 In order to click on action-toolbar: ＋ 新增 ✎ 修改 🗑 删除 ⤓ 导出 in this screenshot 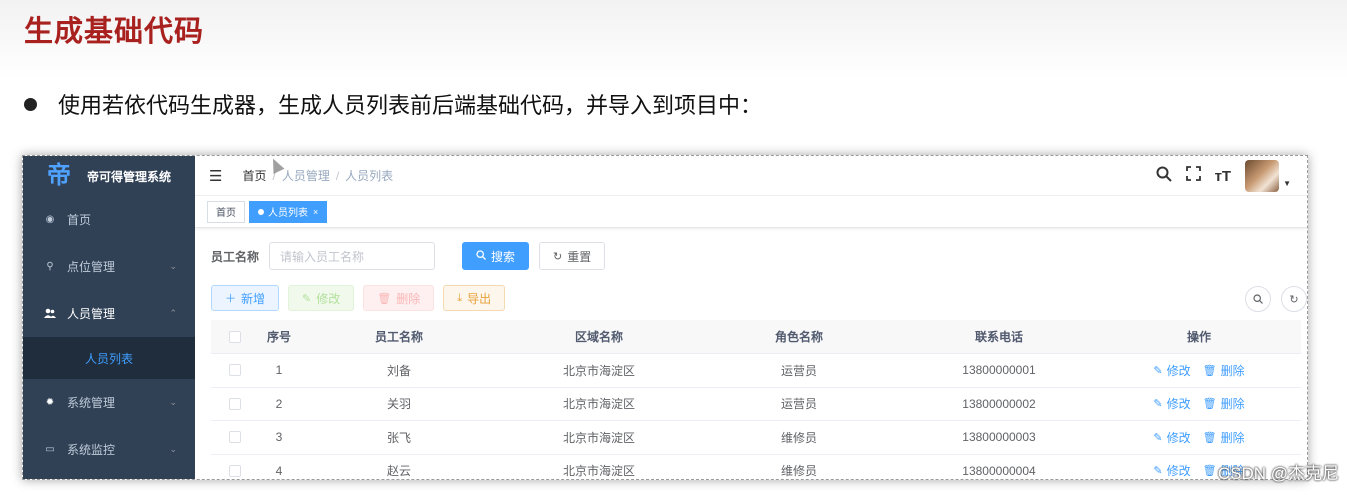, I will do `click(362, 298)`.